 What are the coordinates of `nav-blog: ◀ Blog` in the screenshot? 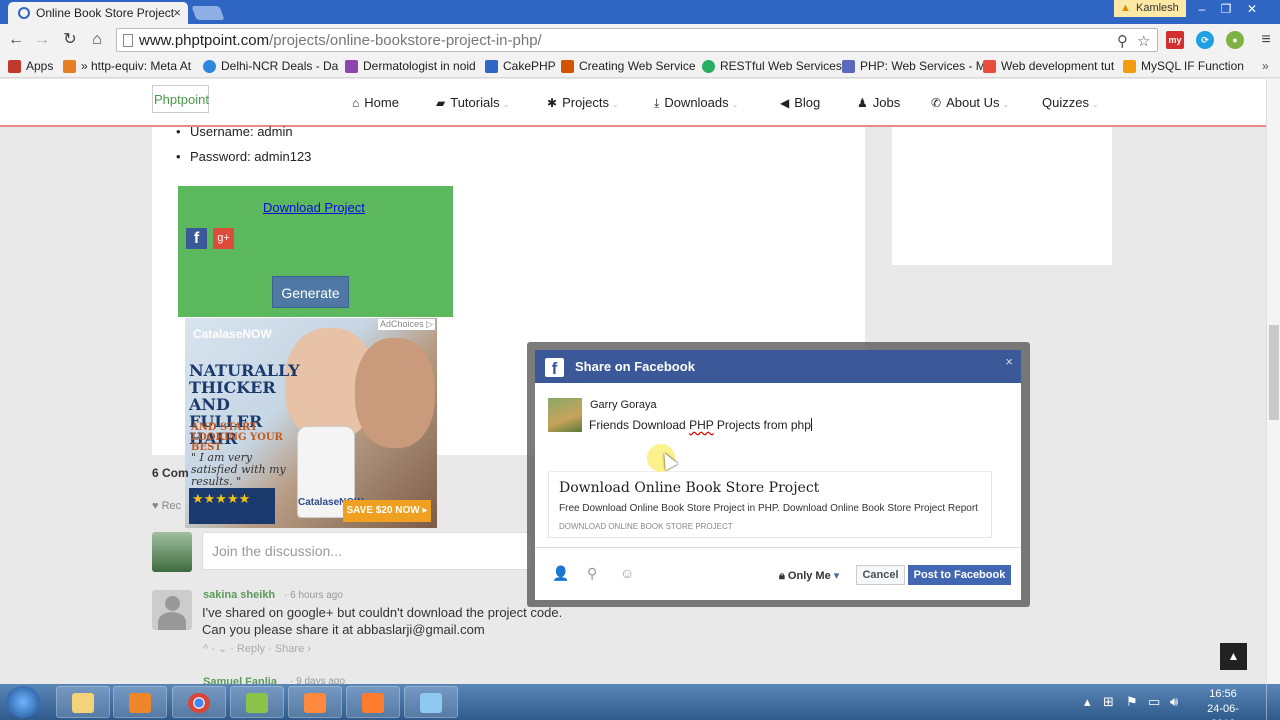 It's located at (800, 102).